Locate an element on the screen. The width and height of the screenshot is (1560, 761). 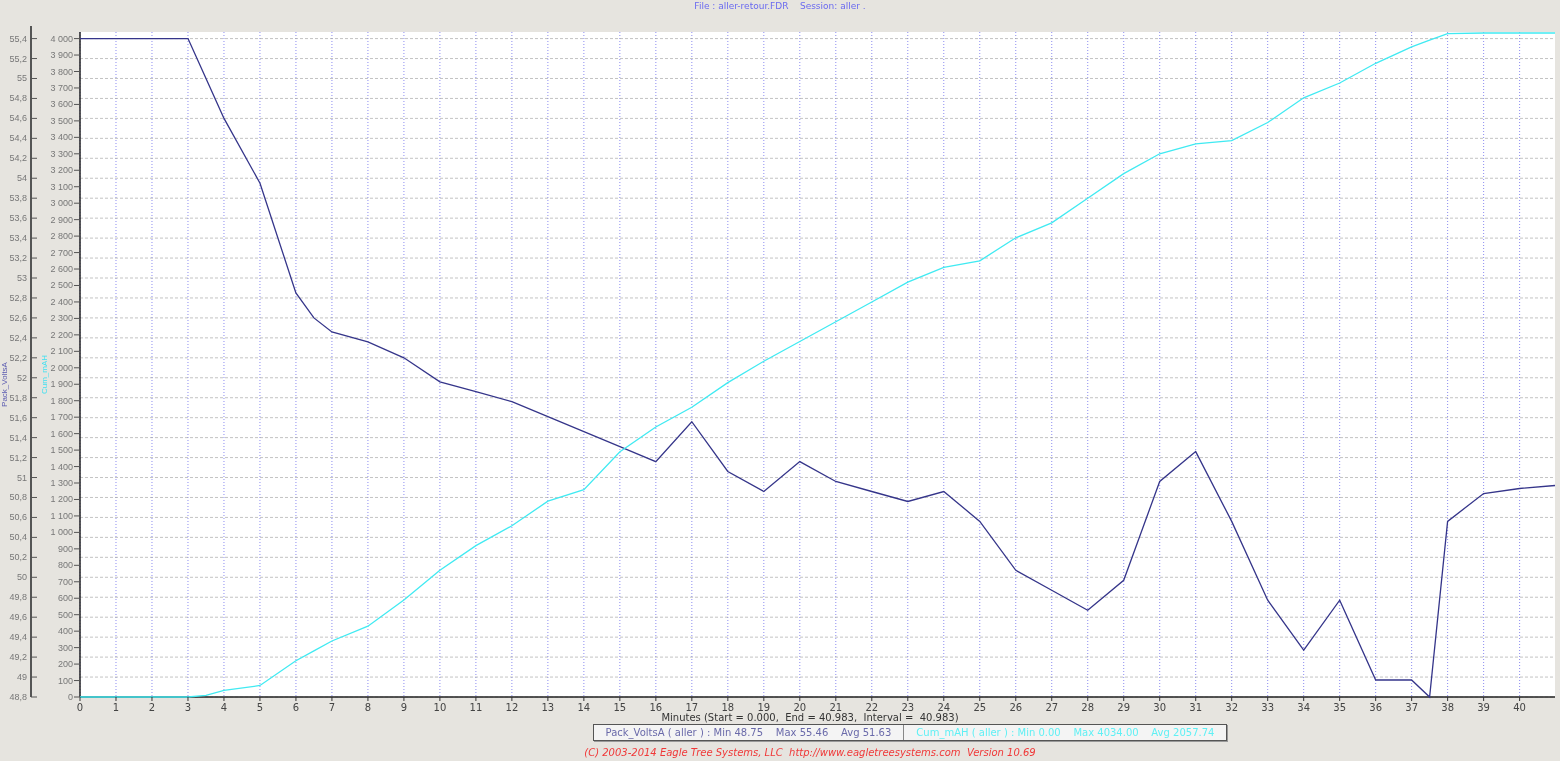
axis-tick-label: 55 is located at coordinates (22, 78).